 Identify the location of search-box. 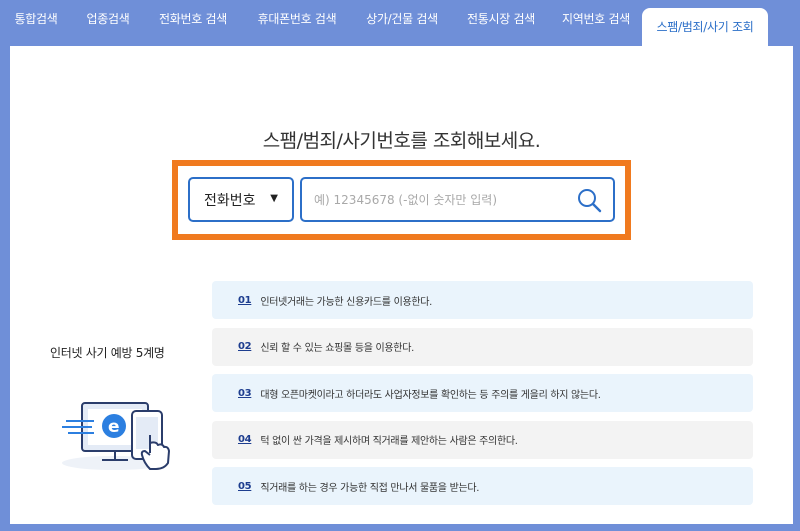
(457, 199).